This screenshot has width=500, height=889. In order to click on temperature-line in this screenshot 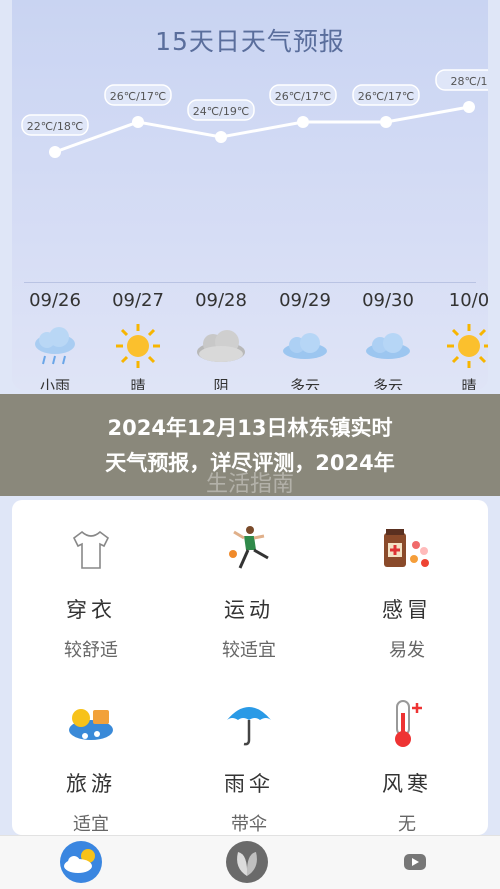, I will do `click(262, 129)`.